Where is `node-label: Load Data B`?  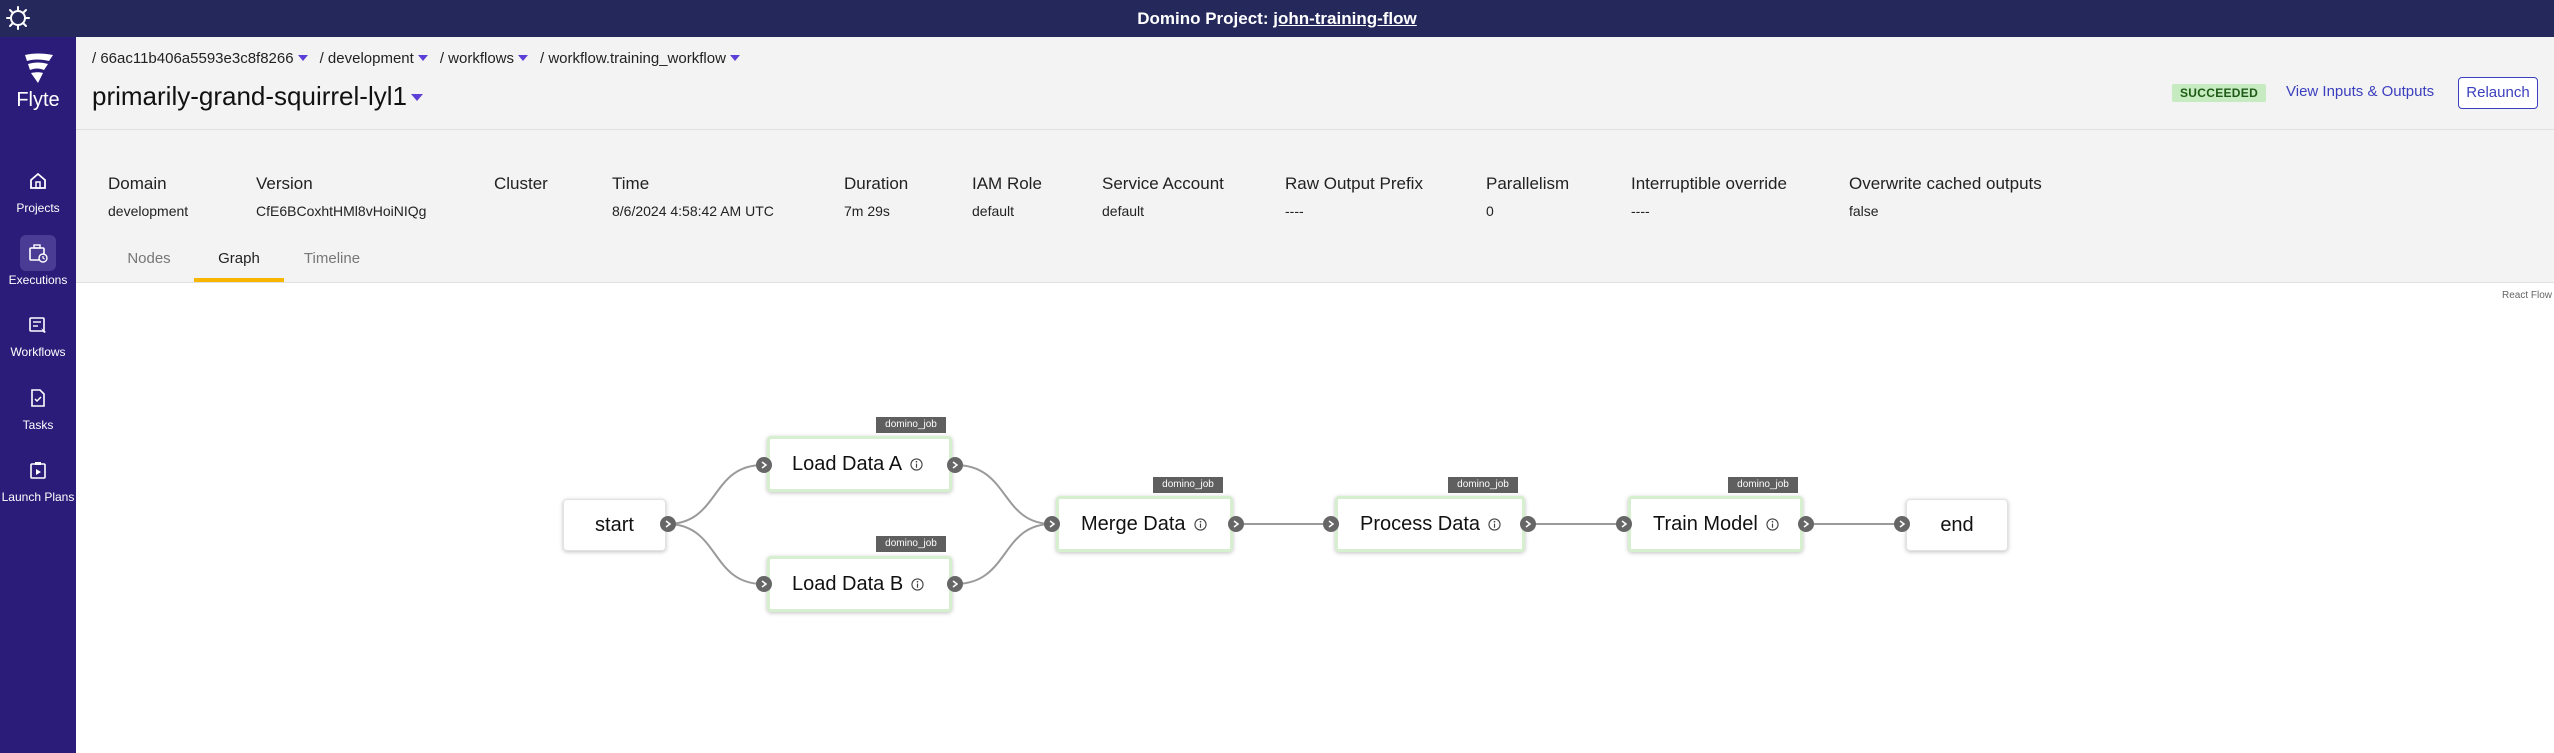
node-label: Load Data B is located at coordinates (848, 583).